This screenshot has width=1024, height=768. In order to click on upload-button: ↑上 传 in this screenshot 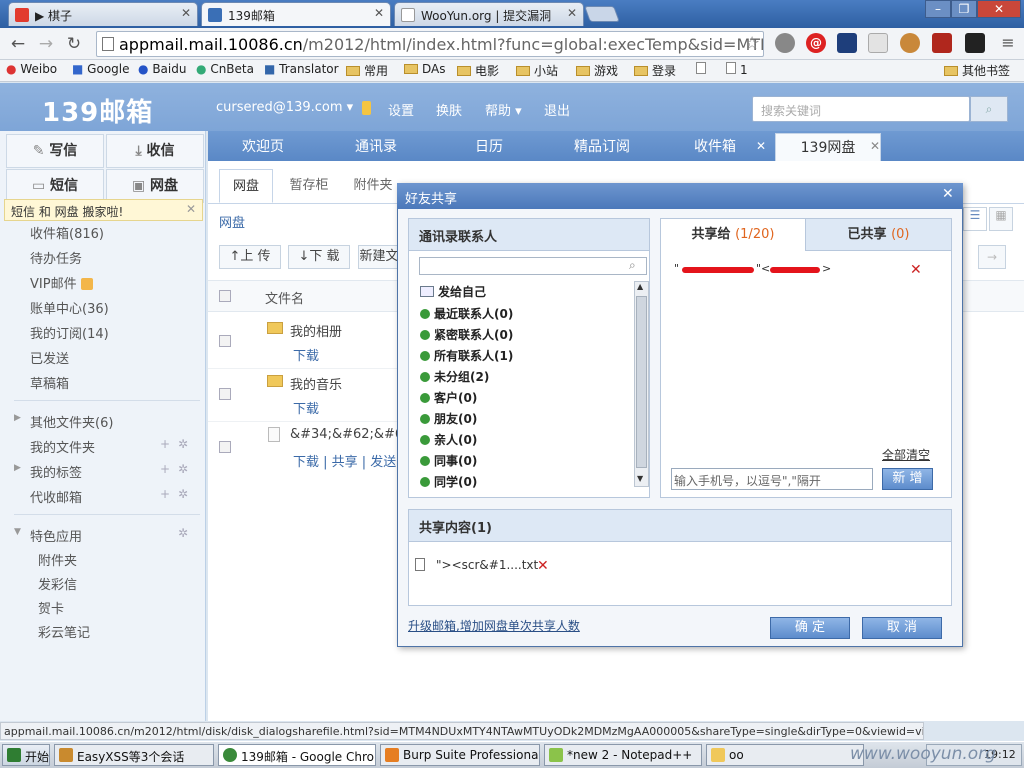, I will do `click(250, 257)`.